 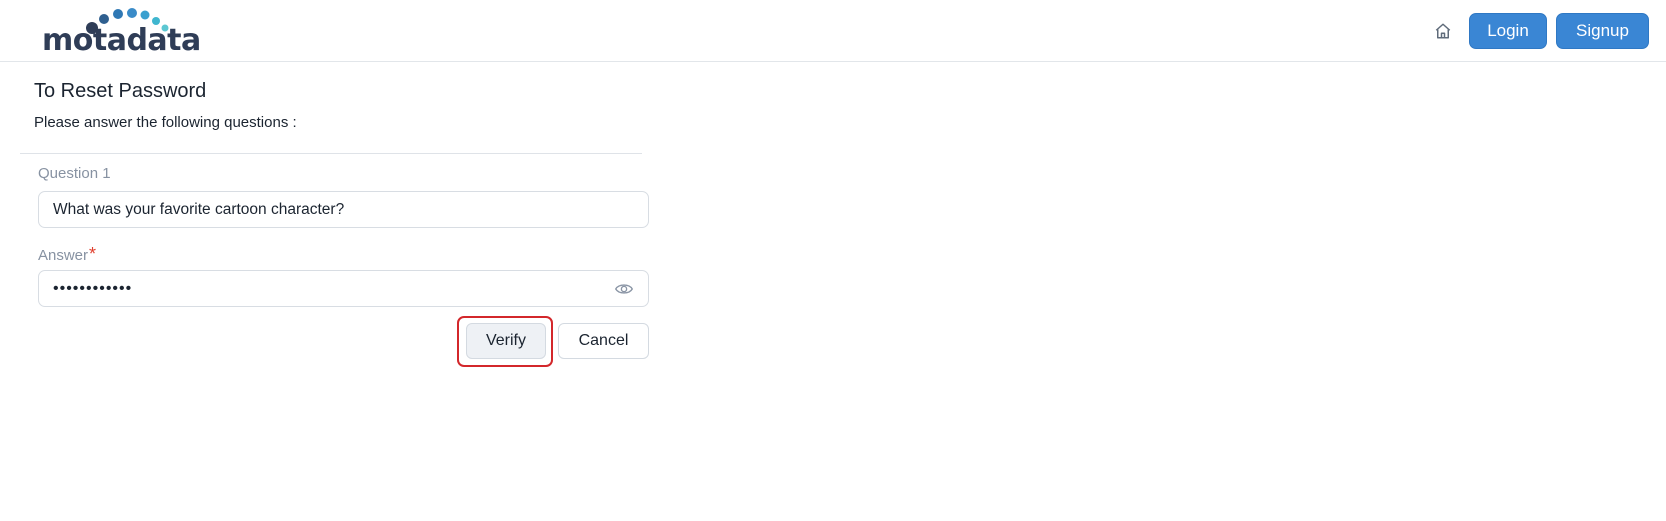 I want to click on motadata-logo: motadata, so click(x=122, y=33).